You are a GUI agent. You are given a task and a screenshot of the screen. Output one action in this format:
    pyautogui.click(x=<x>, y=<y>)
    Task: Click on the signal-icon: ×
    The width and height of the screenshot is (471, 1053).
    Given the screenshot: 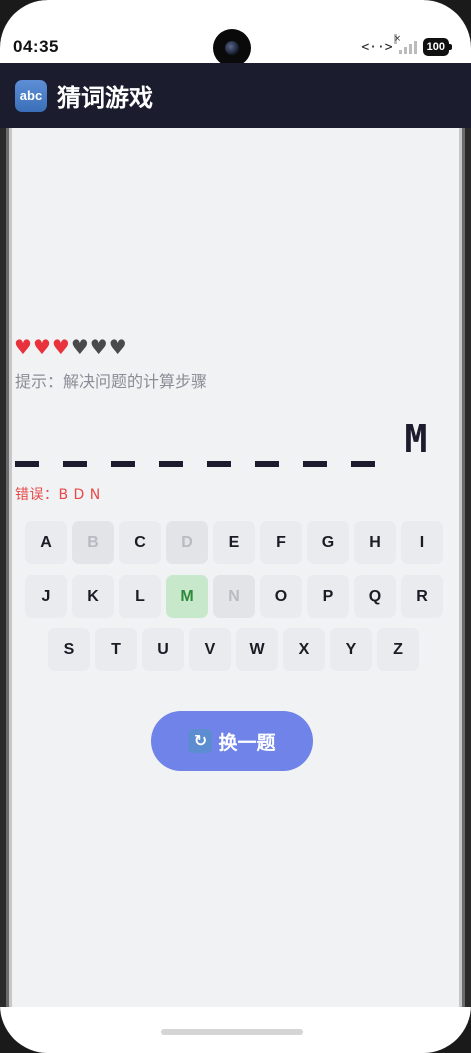 What is the action you would take?
    pyautogui.click(x=405, y=44)
    